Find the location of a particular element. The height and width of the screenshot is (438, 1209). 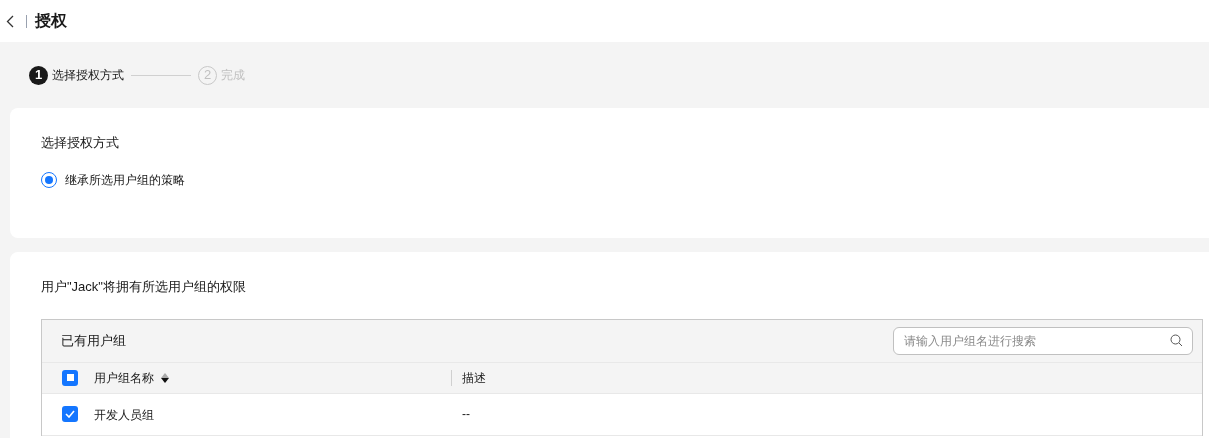

table-cell: 开发人员组 is located at coordinates (124, 415).